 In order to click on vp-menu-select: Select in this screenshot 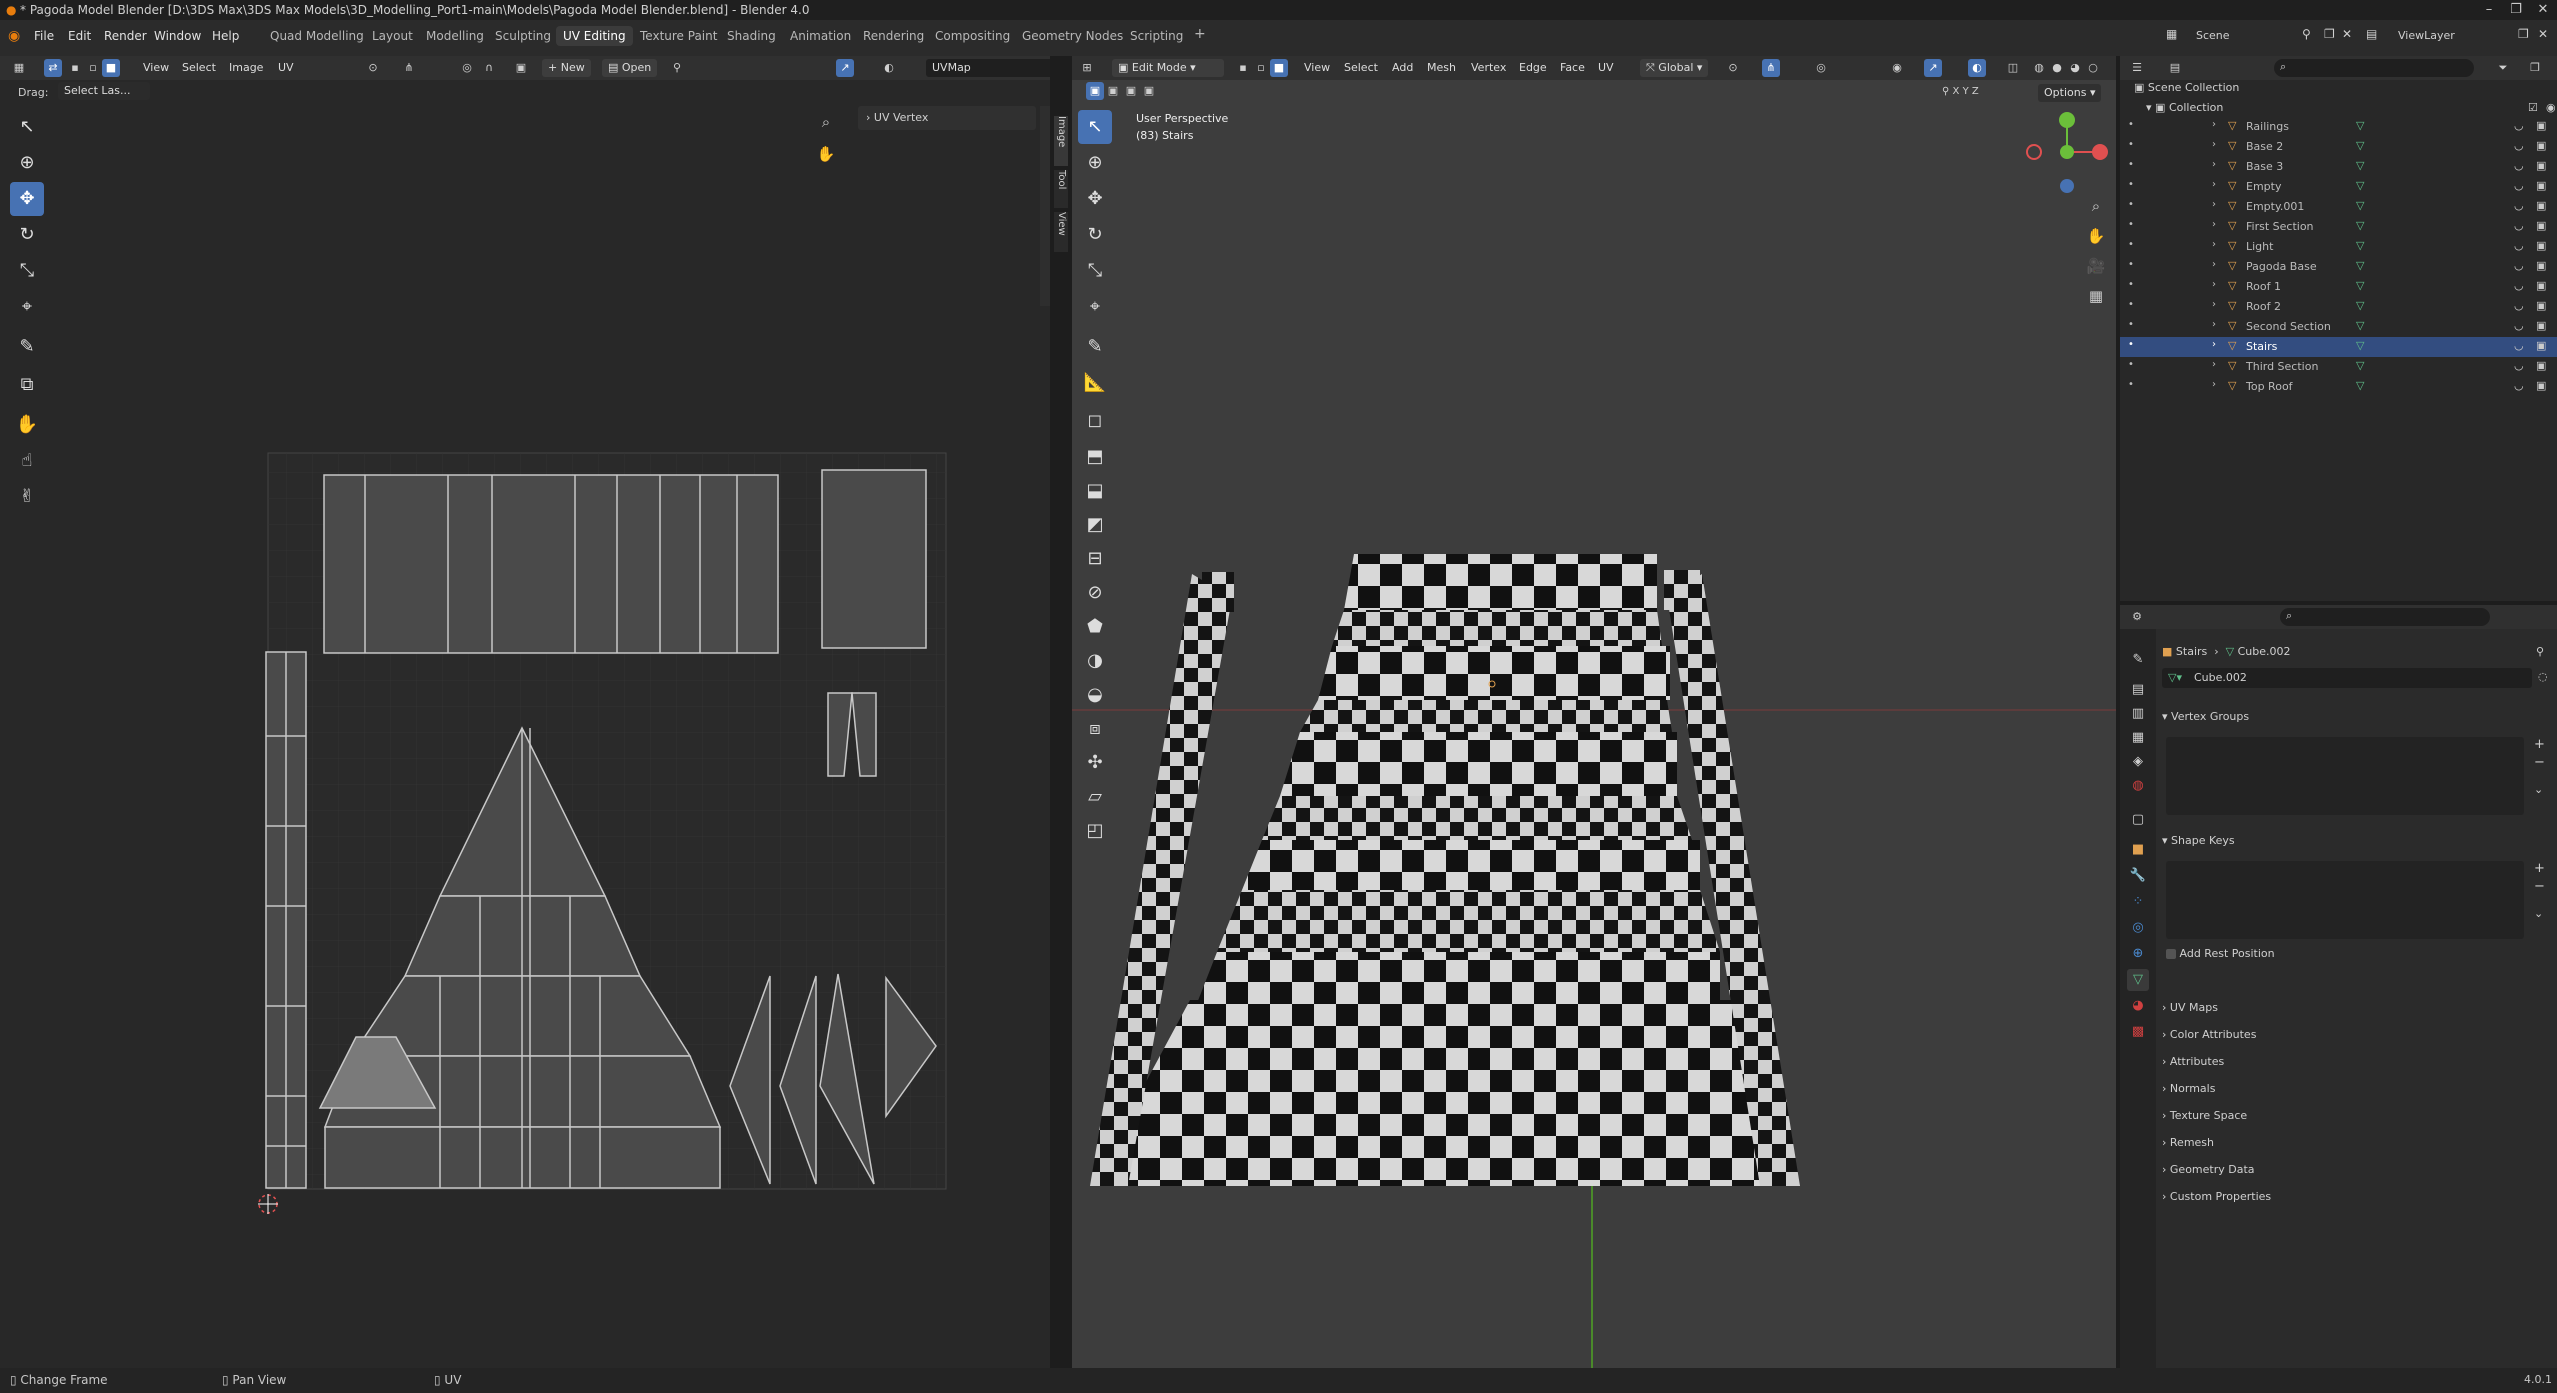, I will do `click(1361, 67)`.